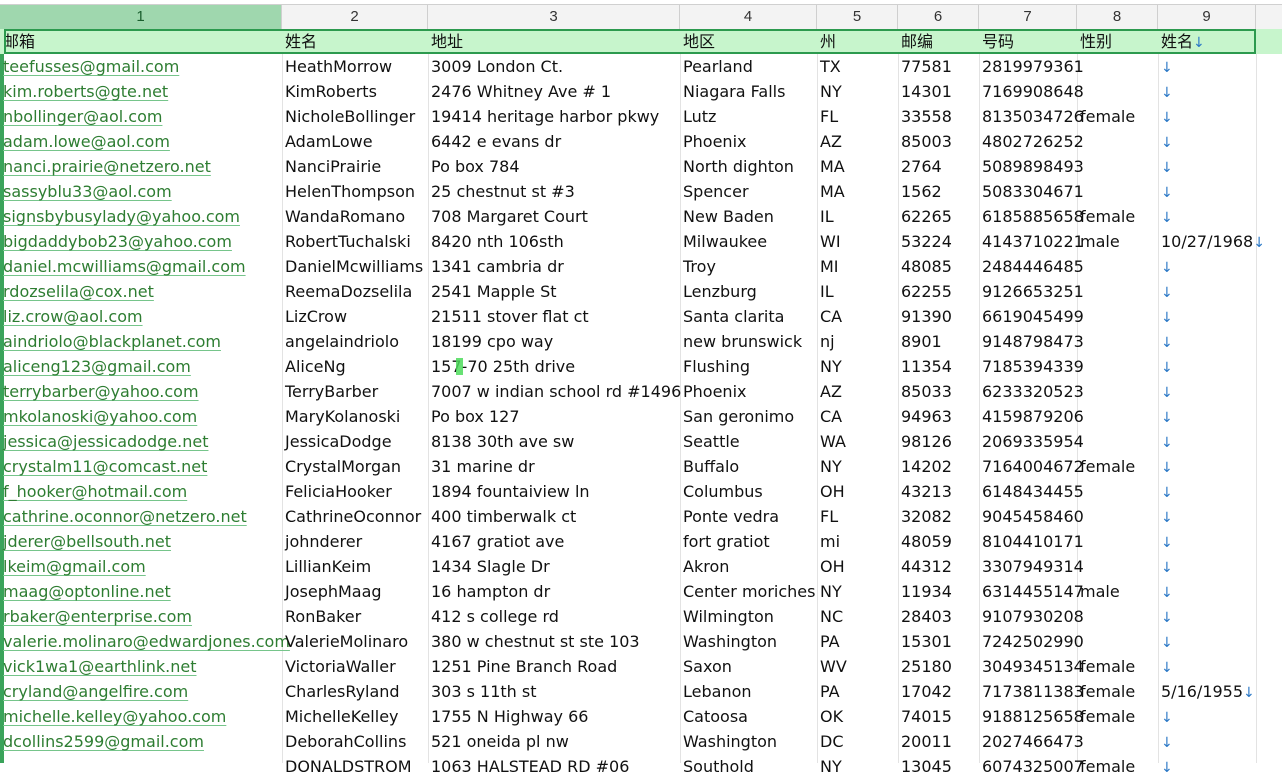 This screenshot has height=781, width=1282. What do you see at coordinates (141, 491) in the screenshot?
I see `cell: f_hooker@hotmail.com` at bounding box center [141, 491].